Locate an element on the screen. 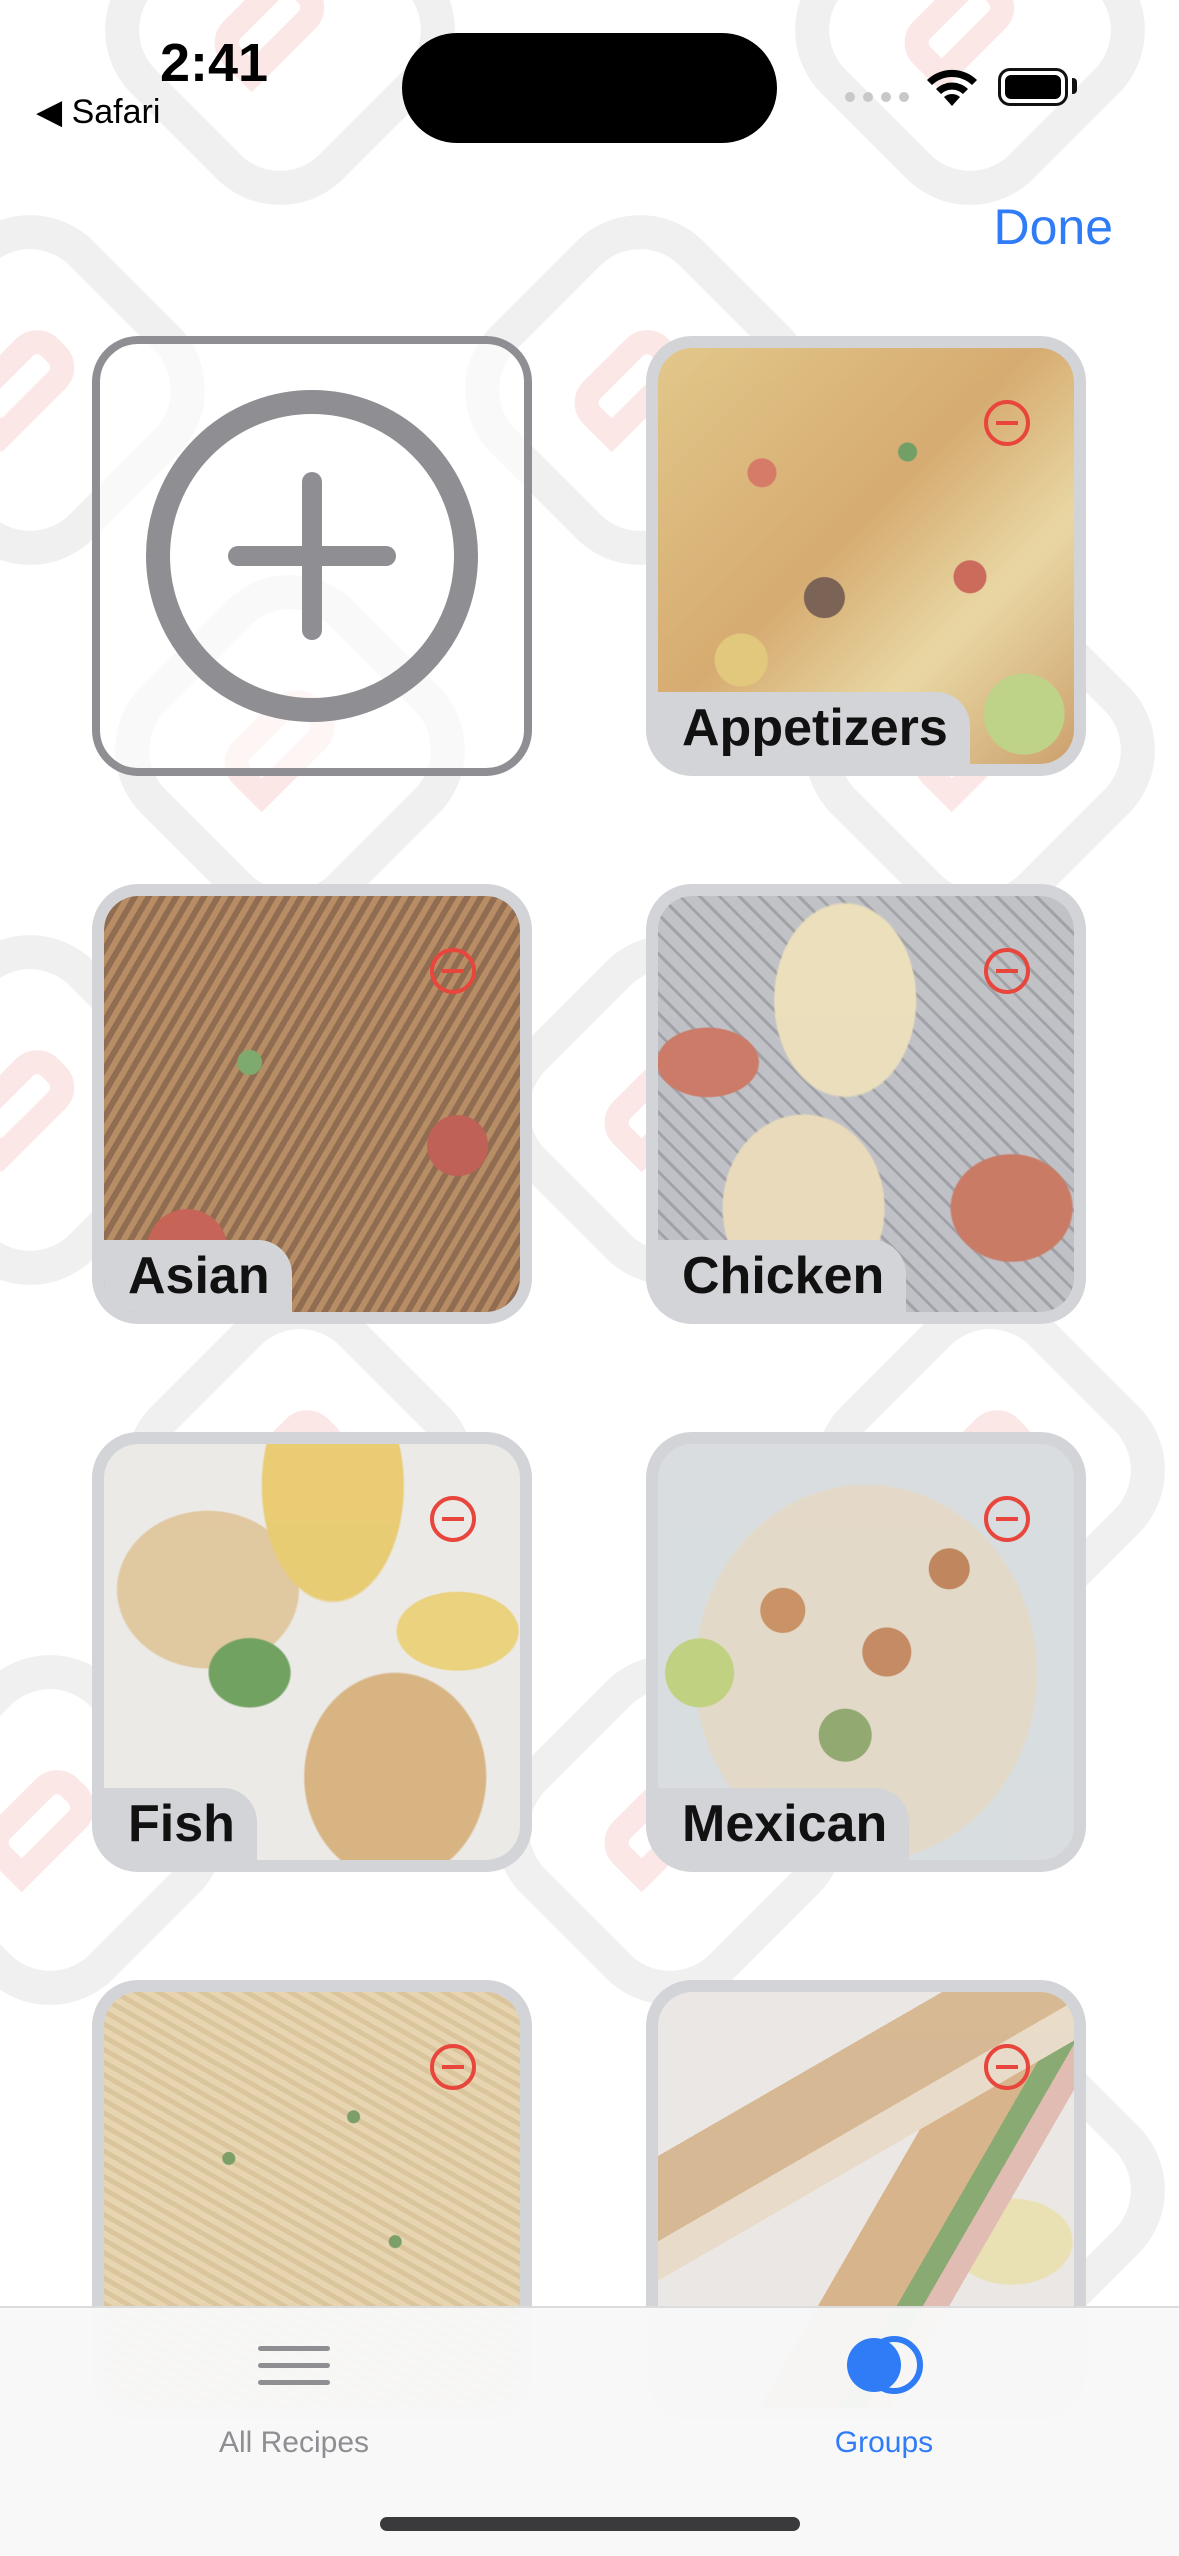  tab-label: All Recipes is located at coordinates (294, 2442).